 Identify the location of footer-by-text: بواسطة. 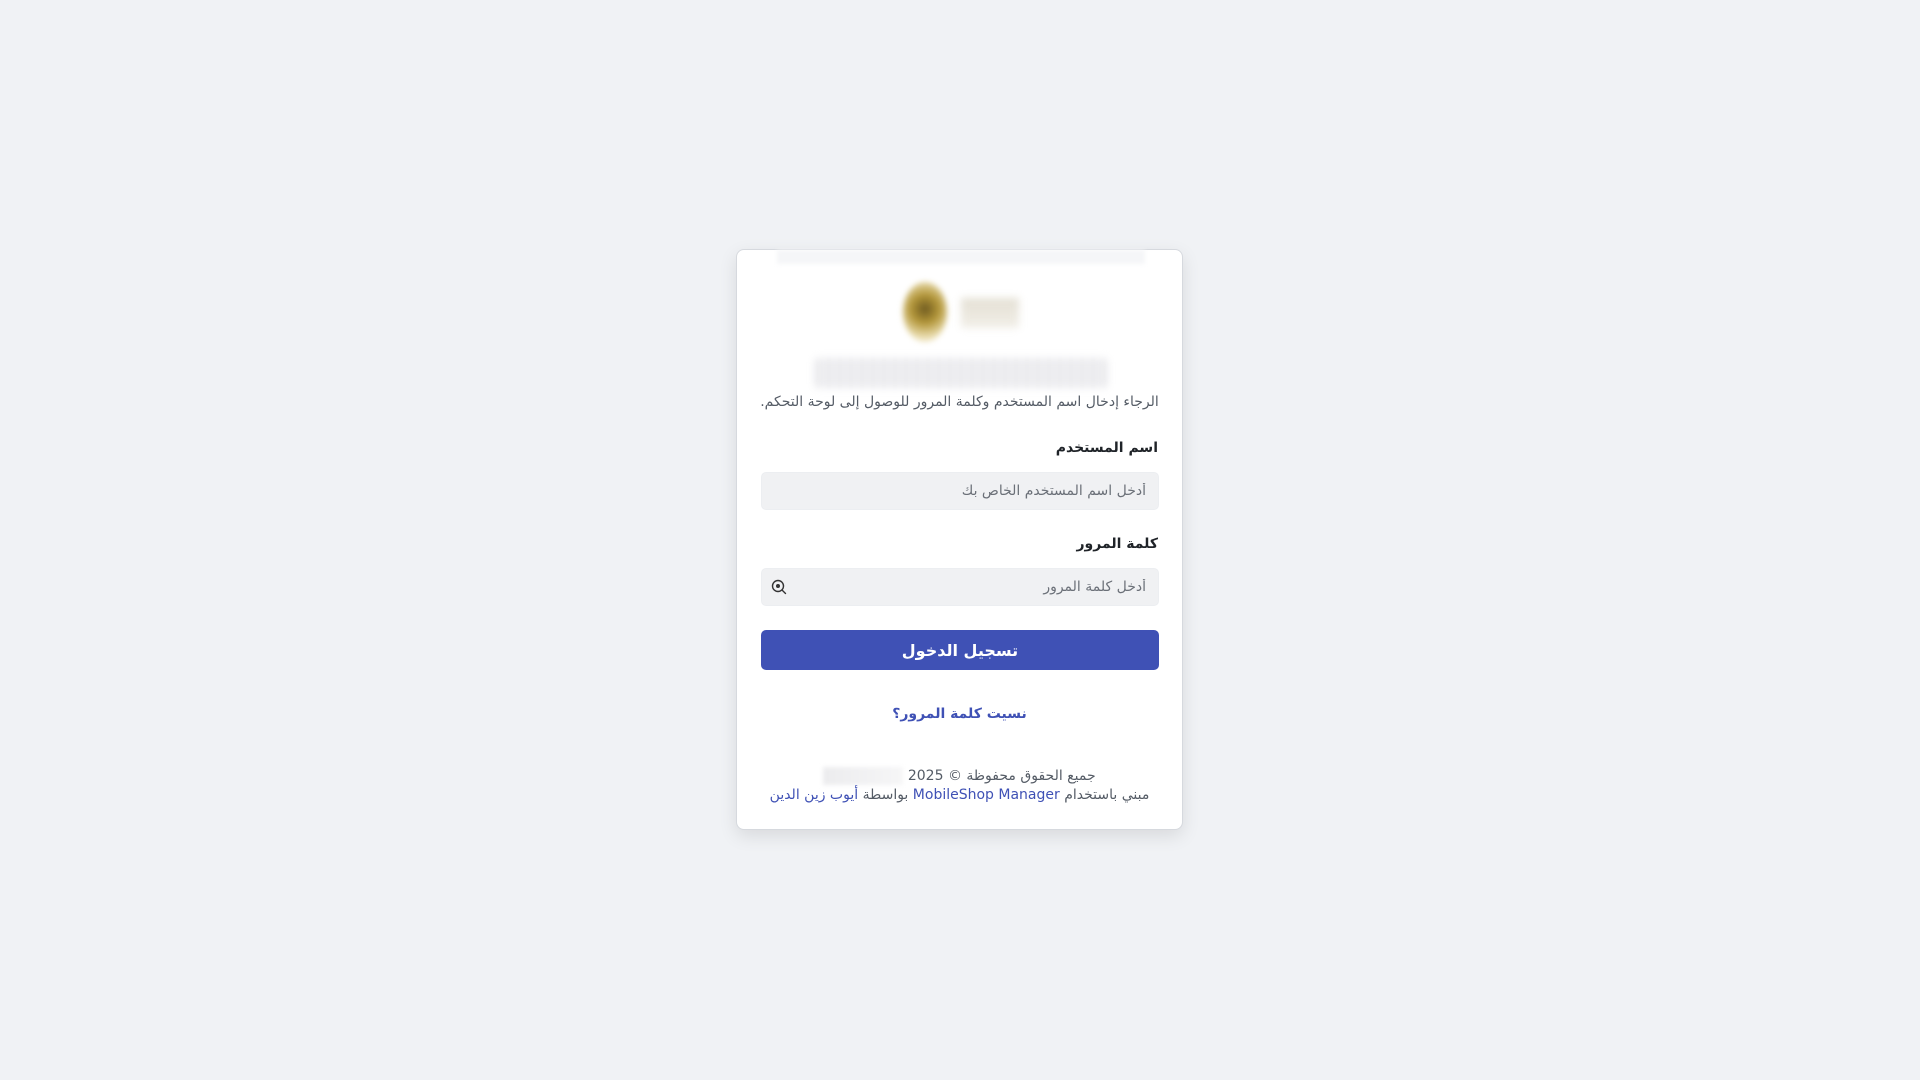
(885, 795).